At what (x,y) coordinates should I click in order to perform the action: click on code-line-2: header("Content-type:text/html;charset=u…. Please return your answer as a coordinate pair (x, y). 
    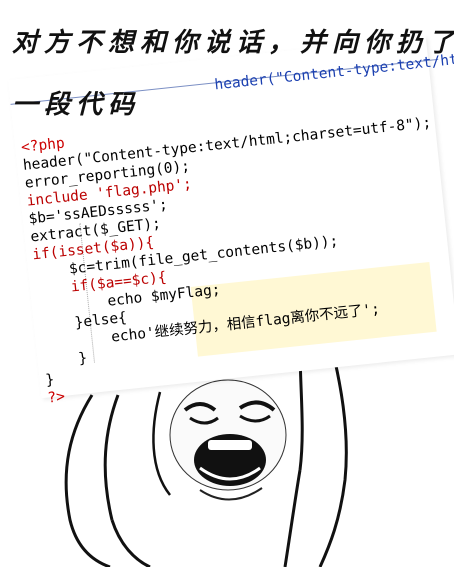
    Looking at the image, I should click on (227, 144).